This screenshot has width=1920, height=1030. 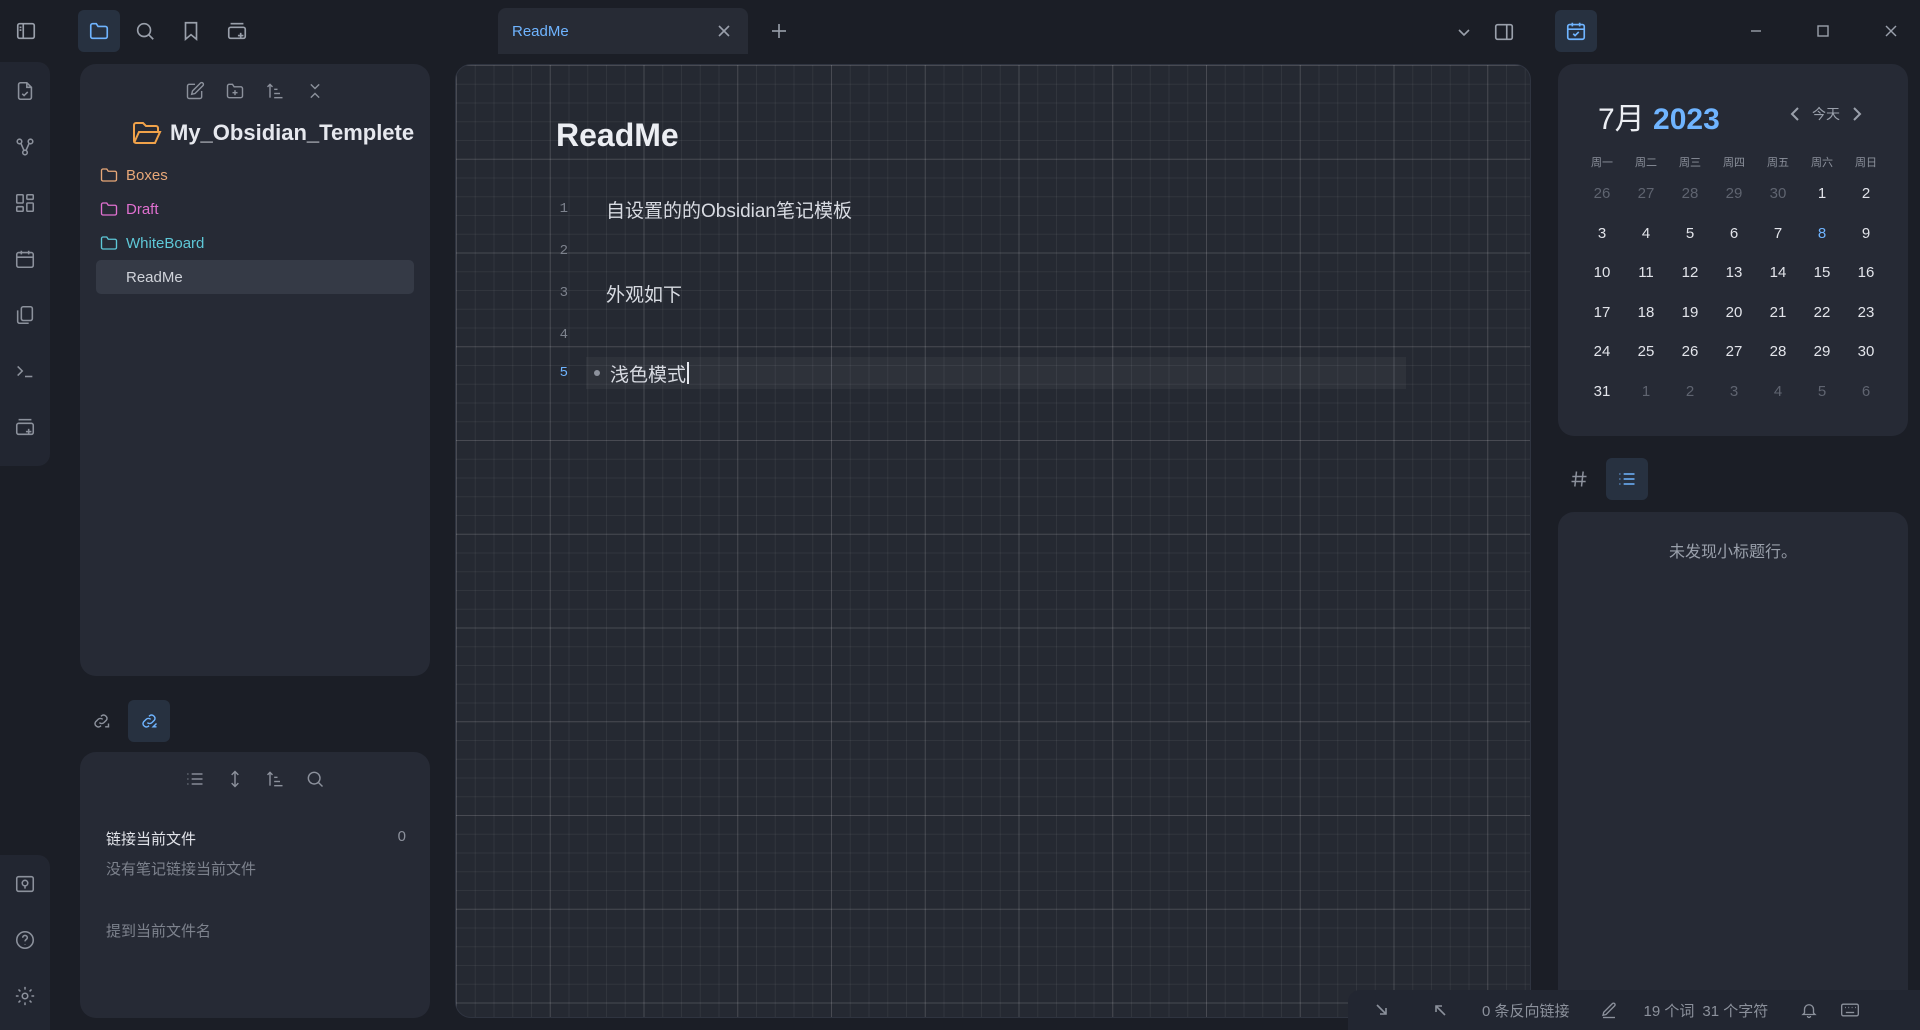 What do you see at coordinates (1602, 392) in the screenshot?
I see `calendar-day: 31` at bounding box center [1602, 392].